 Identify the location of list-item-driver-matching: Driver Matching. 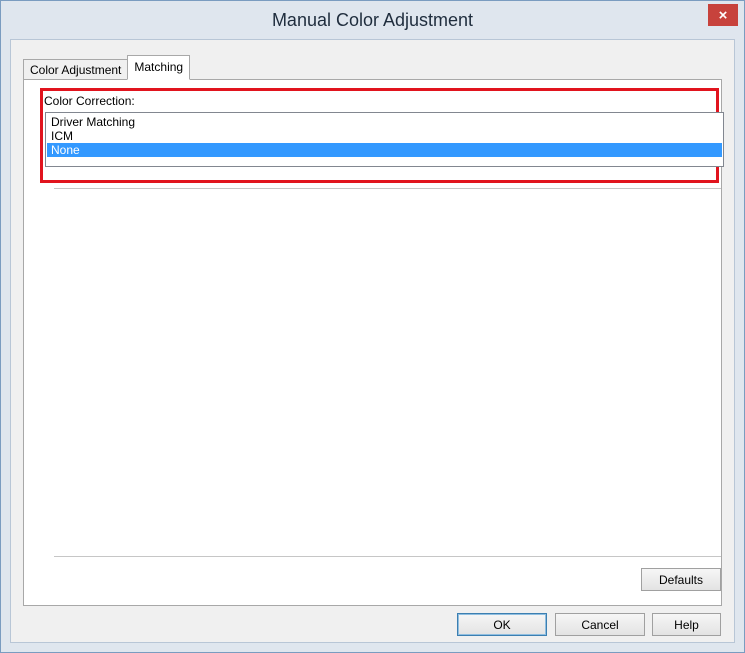
(384, 122).